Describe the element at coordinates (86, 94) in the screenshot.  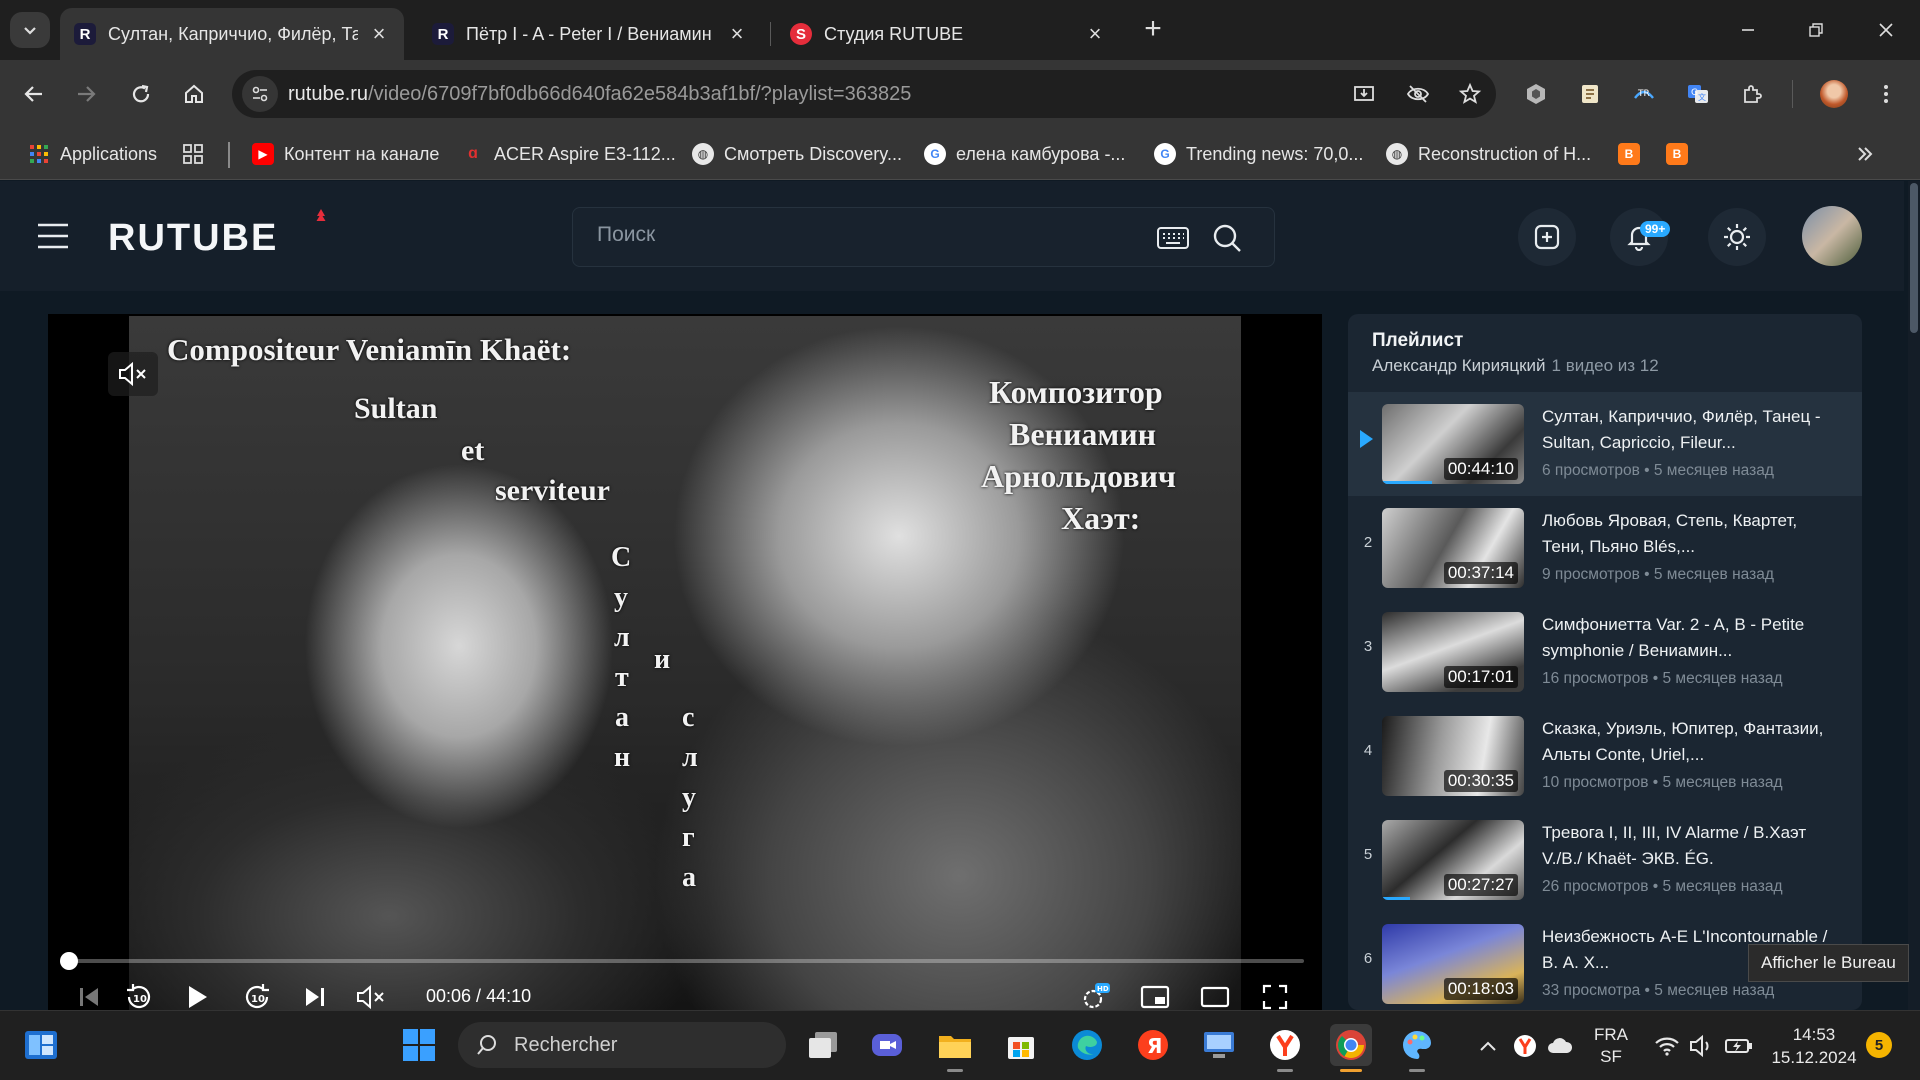
I see `forward-button` at that location.